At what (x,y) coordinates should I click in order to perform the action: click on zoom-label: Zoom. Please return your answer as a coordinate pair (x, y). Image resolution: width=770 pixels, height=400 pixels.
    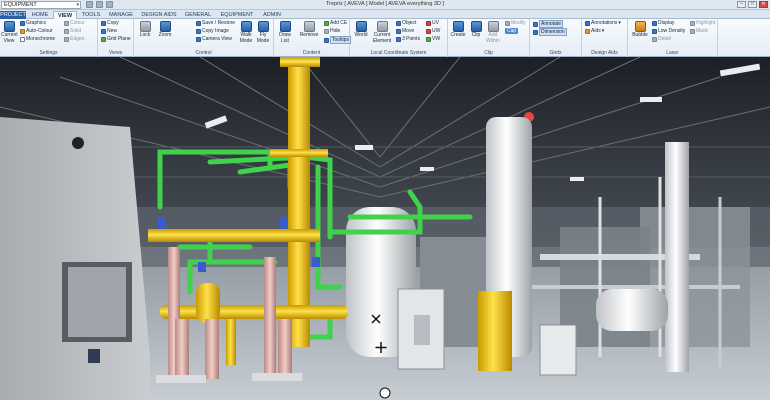
    Looking at the image, I should click on (165, 35).